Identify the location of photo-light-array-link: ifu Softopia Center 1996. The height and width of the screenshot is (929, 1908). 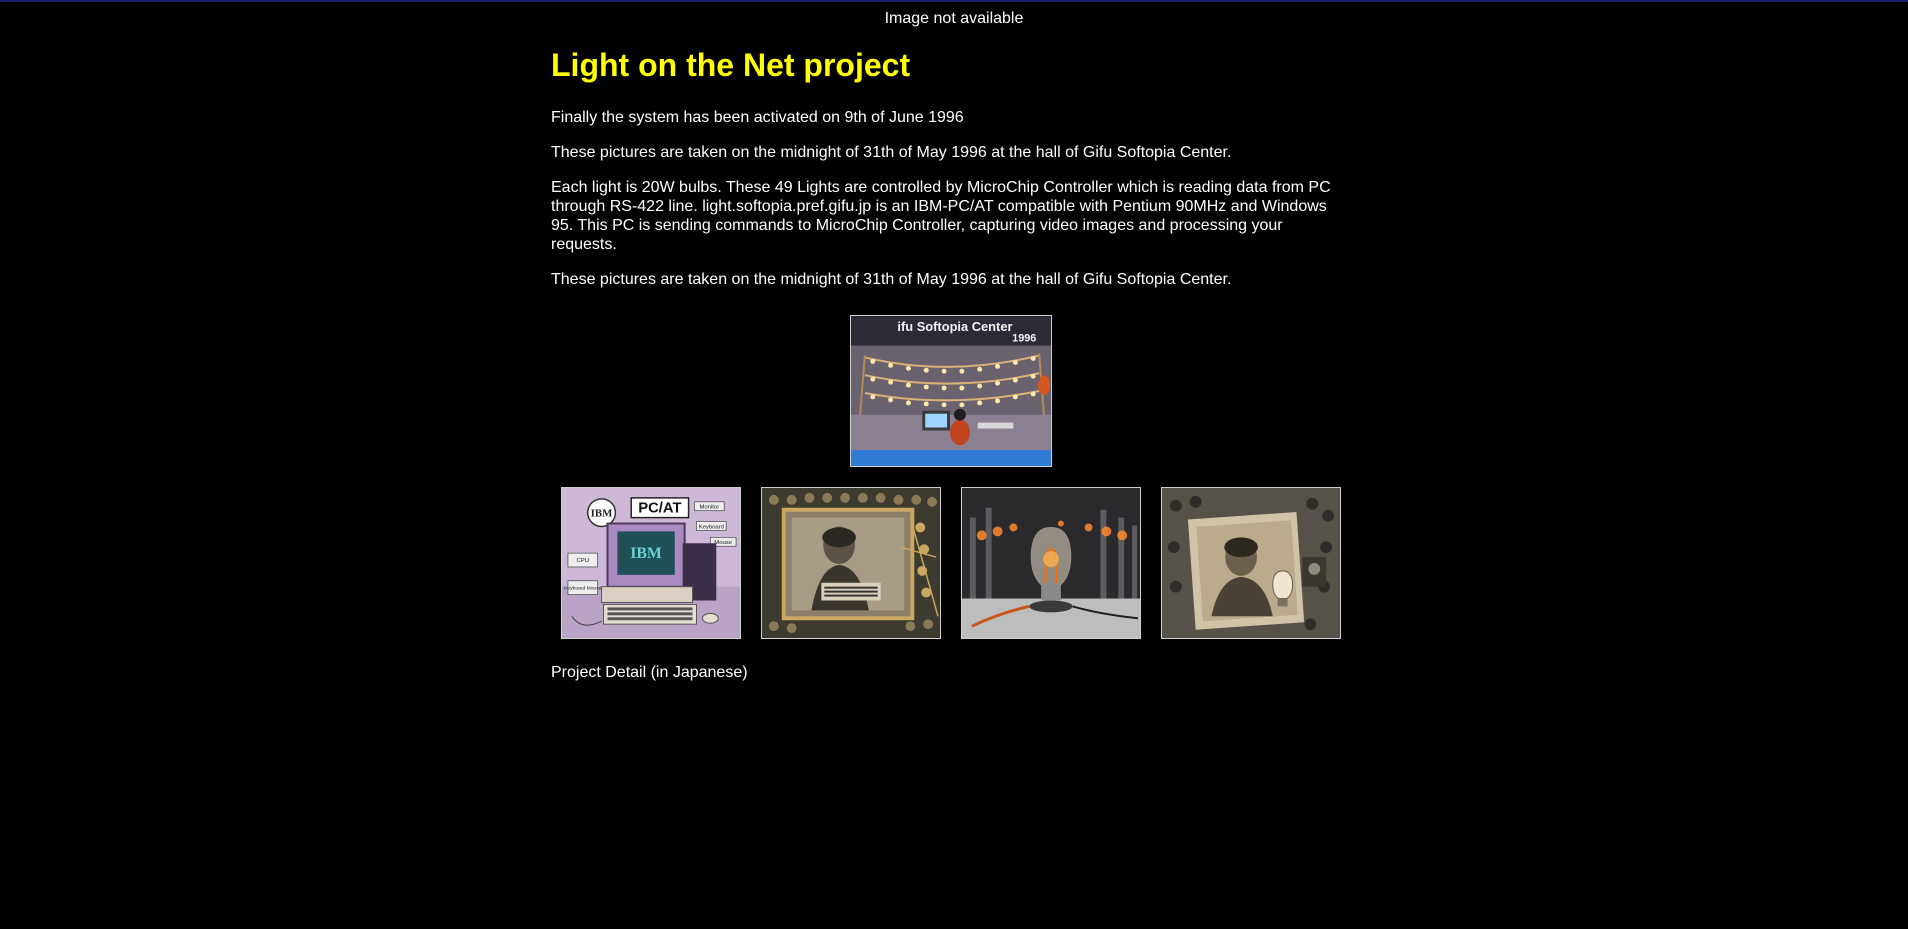
(951, 391).